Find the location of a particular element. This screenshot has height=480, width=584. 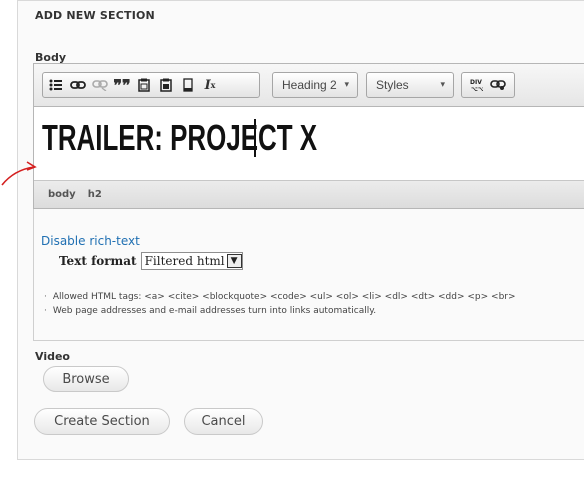

format-dropdown-value: Heading 2 is located at coordinates (309, 85).